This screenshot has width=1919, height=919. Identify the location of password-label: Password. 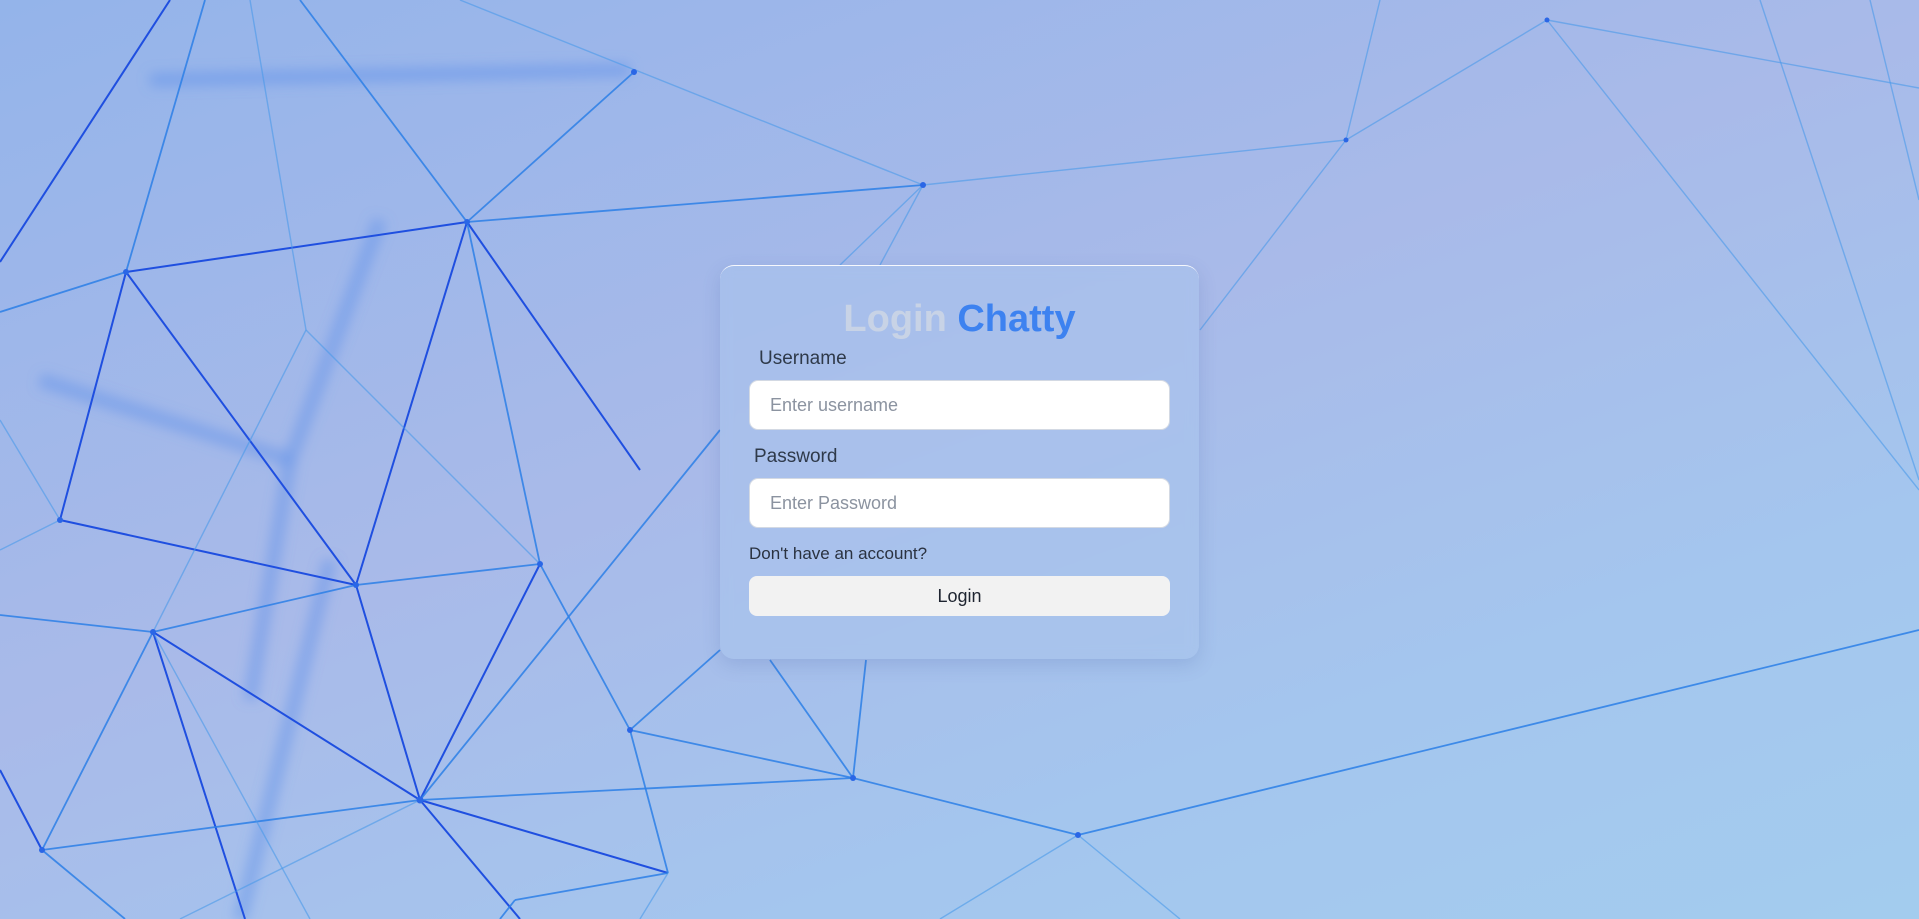
(796, 456).